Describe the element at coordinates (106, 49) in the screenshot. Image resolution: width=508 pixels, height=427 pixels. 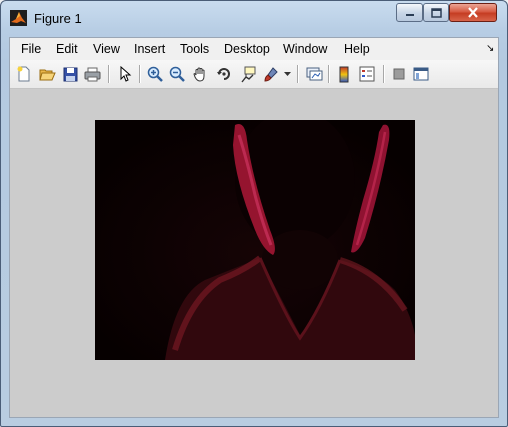
I see `menu-view: View` at that location.